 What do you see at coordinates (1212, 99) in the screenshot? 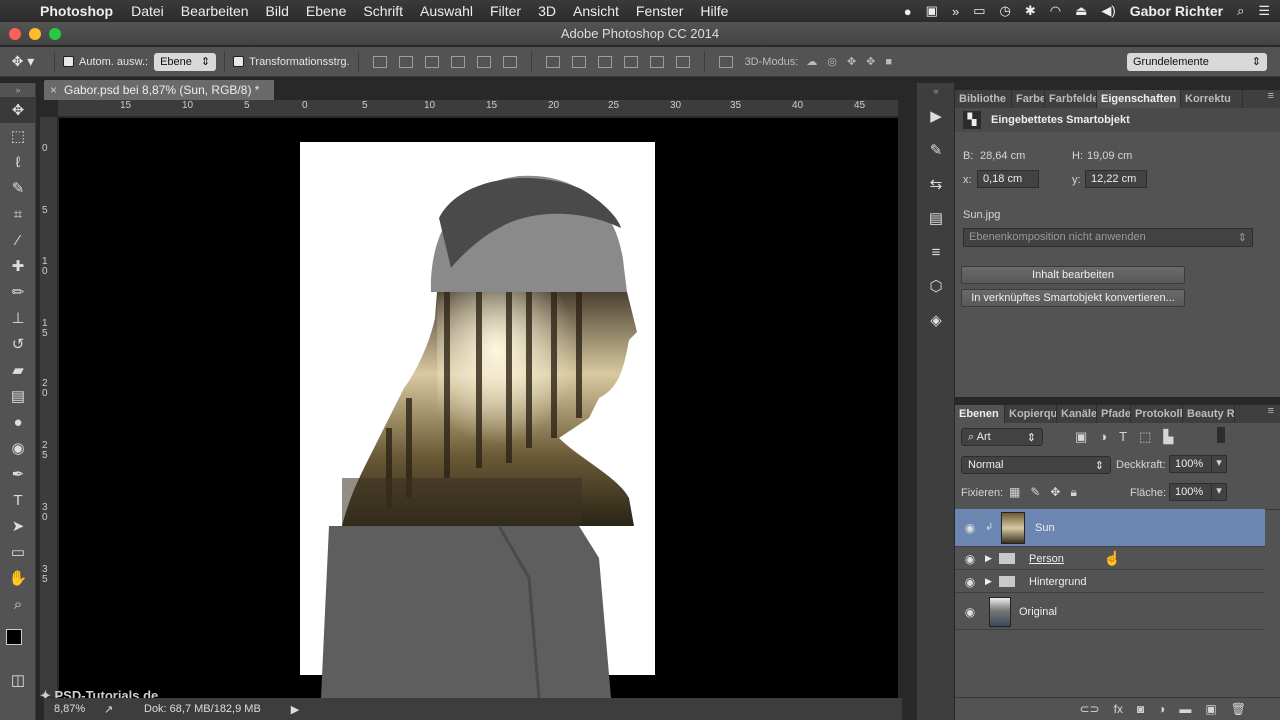
I see `tab-korrekturen: Korrektu` at bounding box center [1212, 99].